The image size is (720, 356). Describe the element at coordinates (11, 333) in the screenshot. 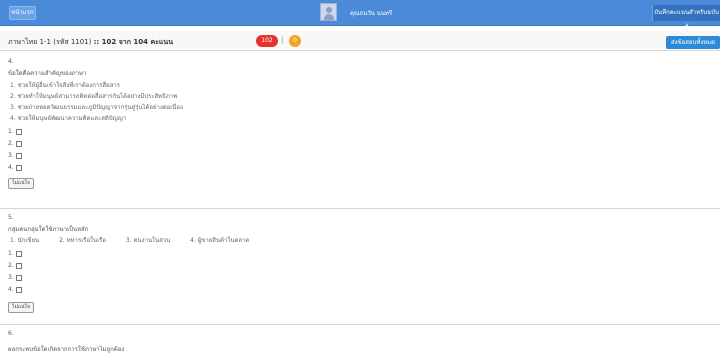

I see `question-number: 6.` at that location.